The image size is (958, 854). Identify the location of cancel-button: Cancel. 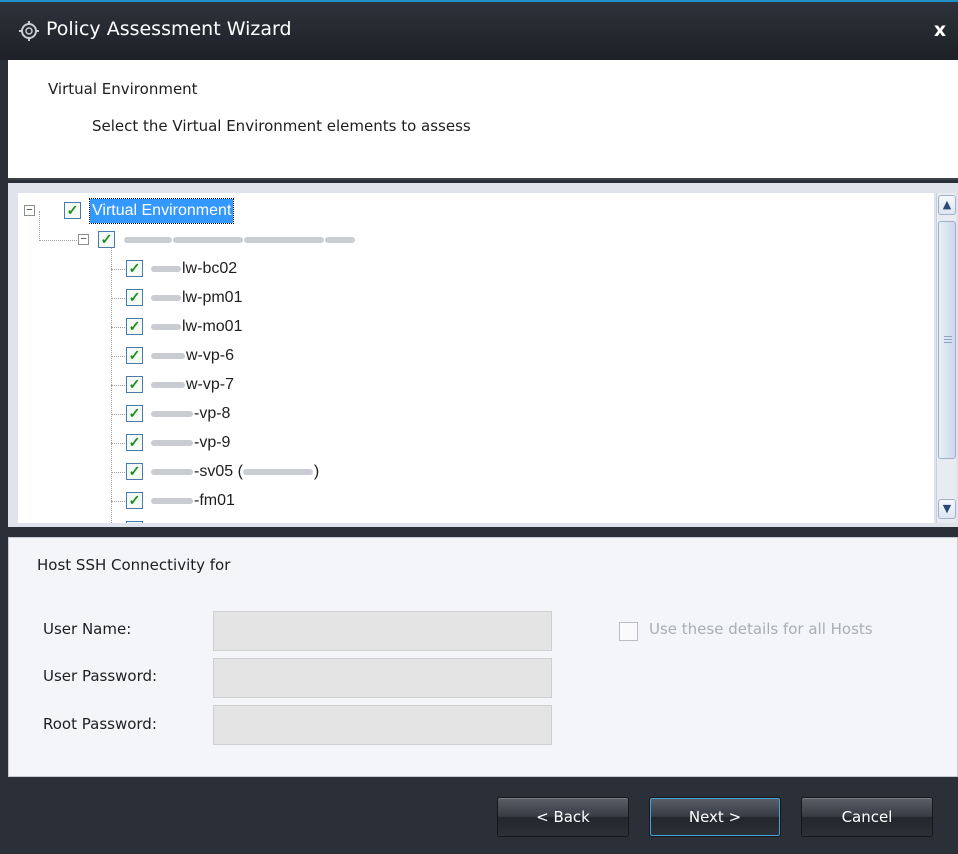
(867, 817).